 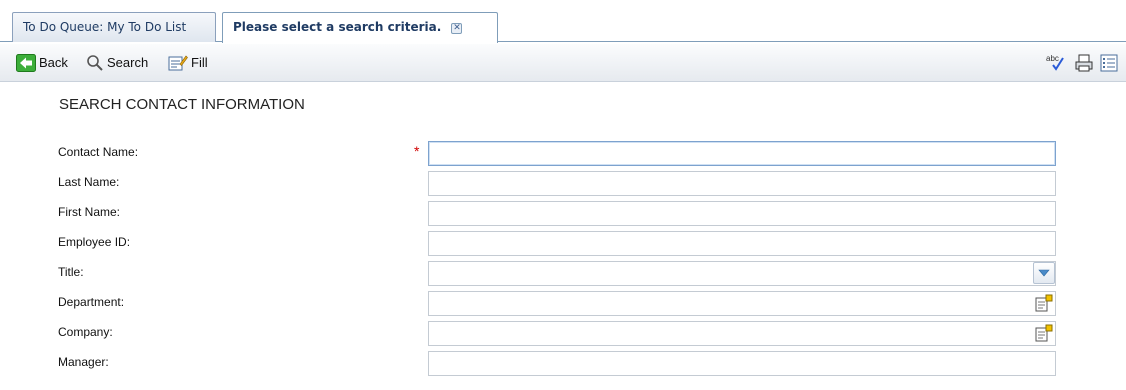 I want to click on employee-id-input, so click(x=742, y=243).